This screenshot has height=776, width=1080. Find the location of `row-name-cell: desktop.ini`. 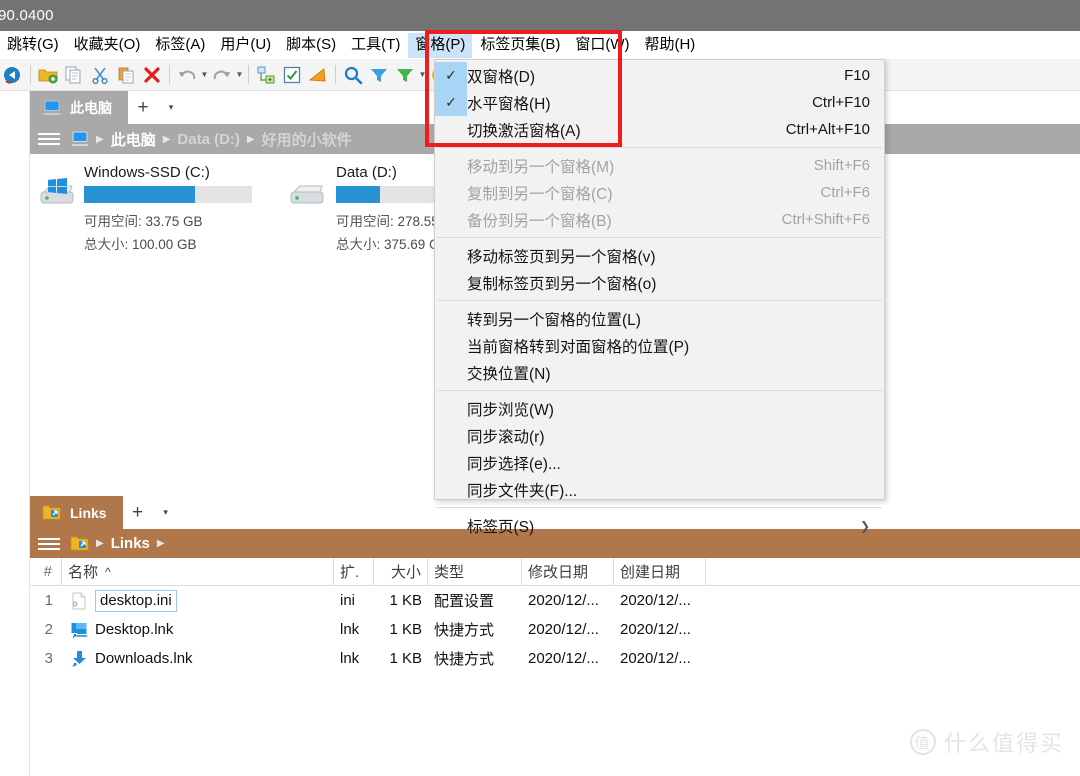

row-name-cell: desktop.ini is located at coordinates (198, 600).